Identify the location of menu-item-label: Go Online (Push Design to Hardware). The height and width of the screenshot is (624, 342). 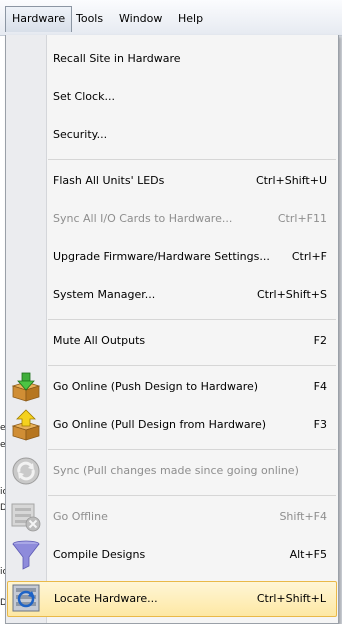
(156, 386).